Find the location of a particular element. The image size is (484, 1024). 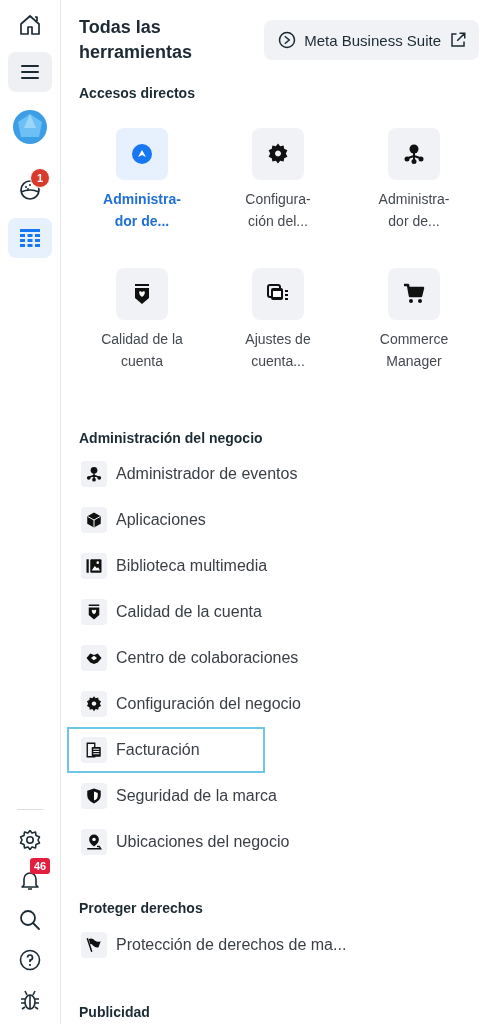

shortcut-tile: Commerce Manager is located at coordinates (414, 320).